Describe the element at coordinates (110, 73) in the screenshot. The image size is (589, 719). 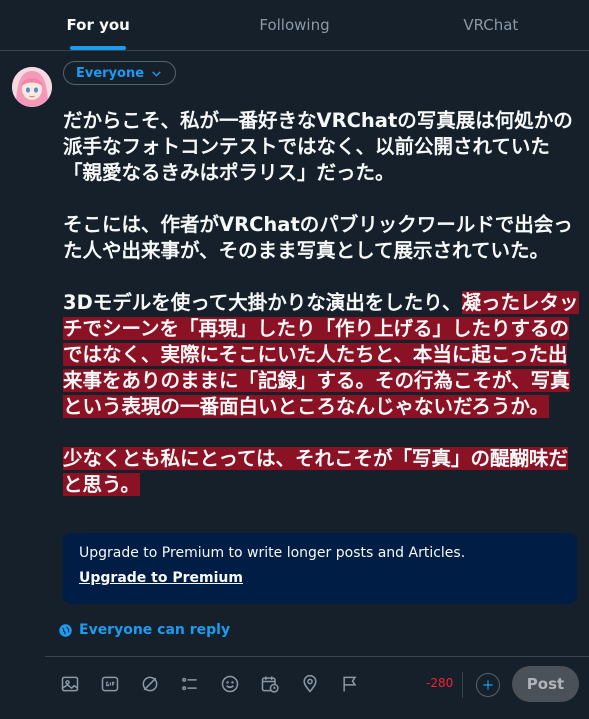
I see `audience-label: Everyone` at that location.